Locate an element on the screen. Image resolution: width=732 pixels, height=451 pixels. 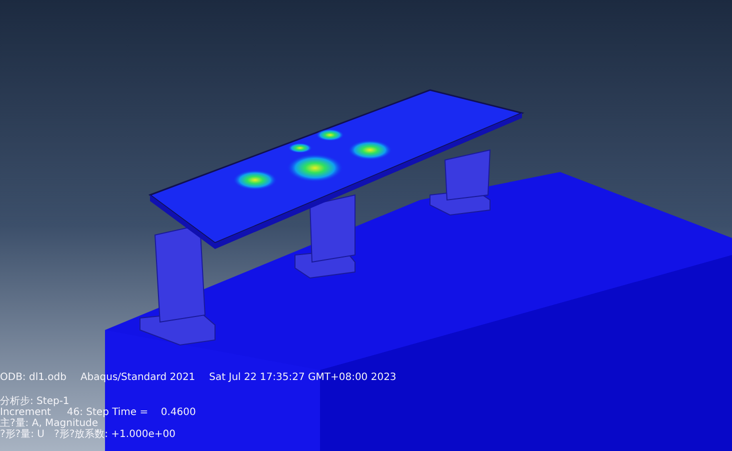
info-text: ?形?量: U ?形?放系数: +1.000e+00 is located at coordinates (88, 434).